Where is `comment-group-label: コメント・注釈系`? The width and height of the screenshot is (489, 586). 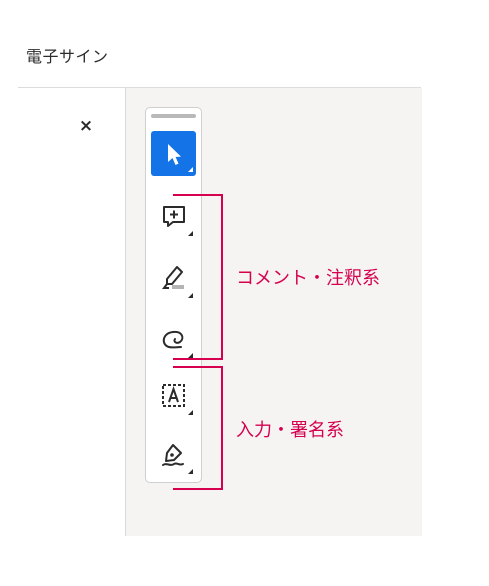 comment-group-label: コメント・注釈系 is located at coordinates (308, 278).